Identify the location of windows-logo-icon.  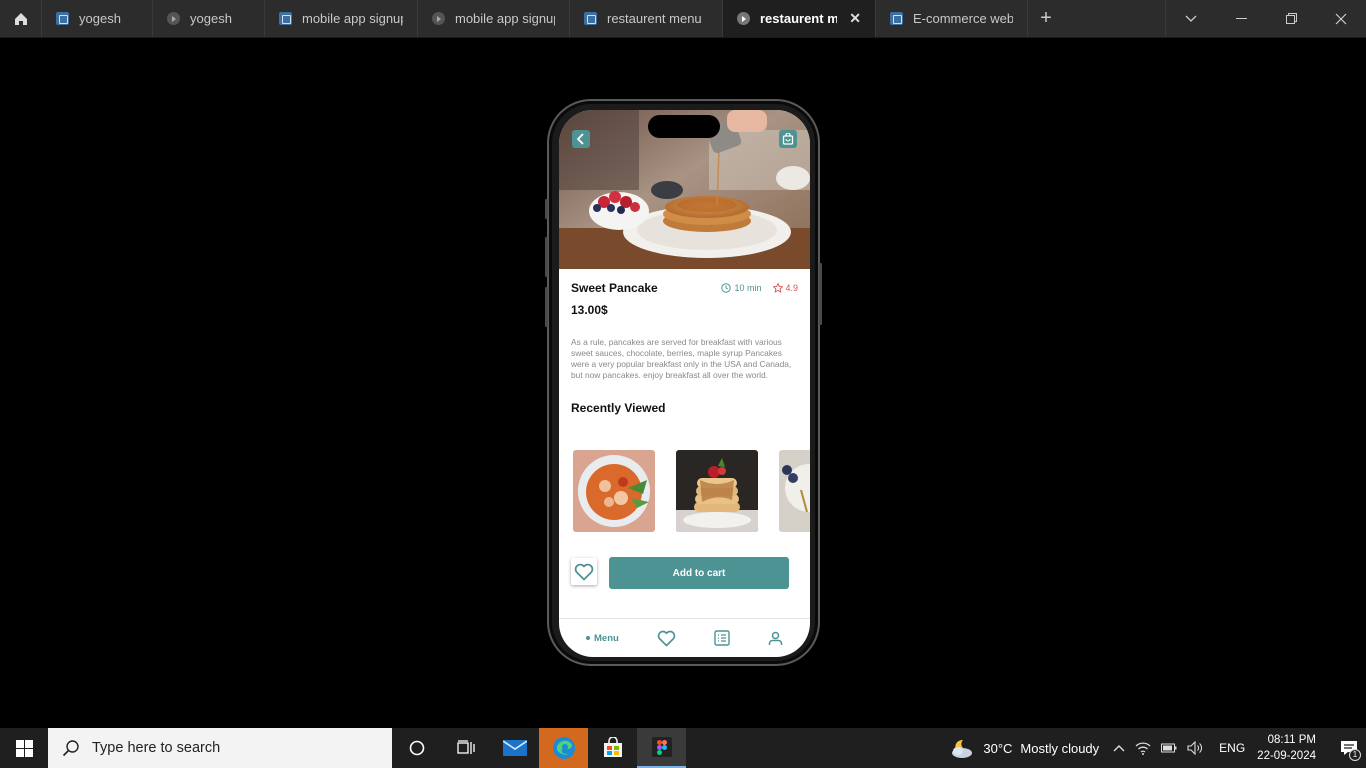
(24, 748).